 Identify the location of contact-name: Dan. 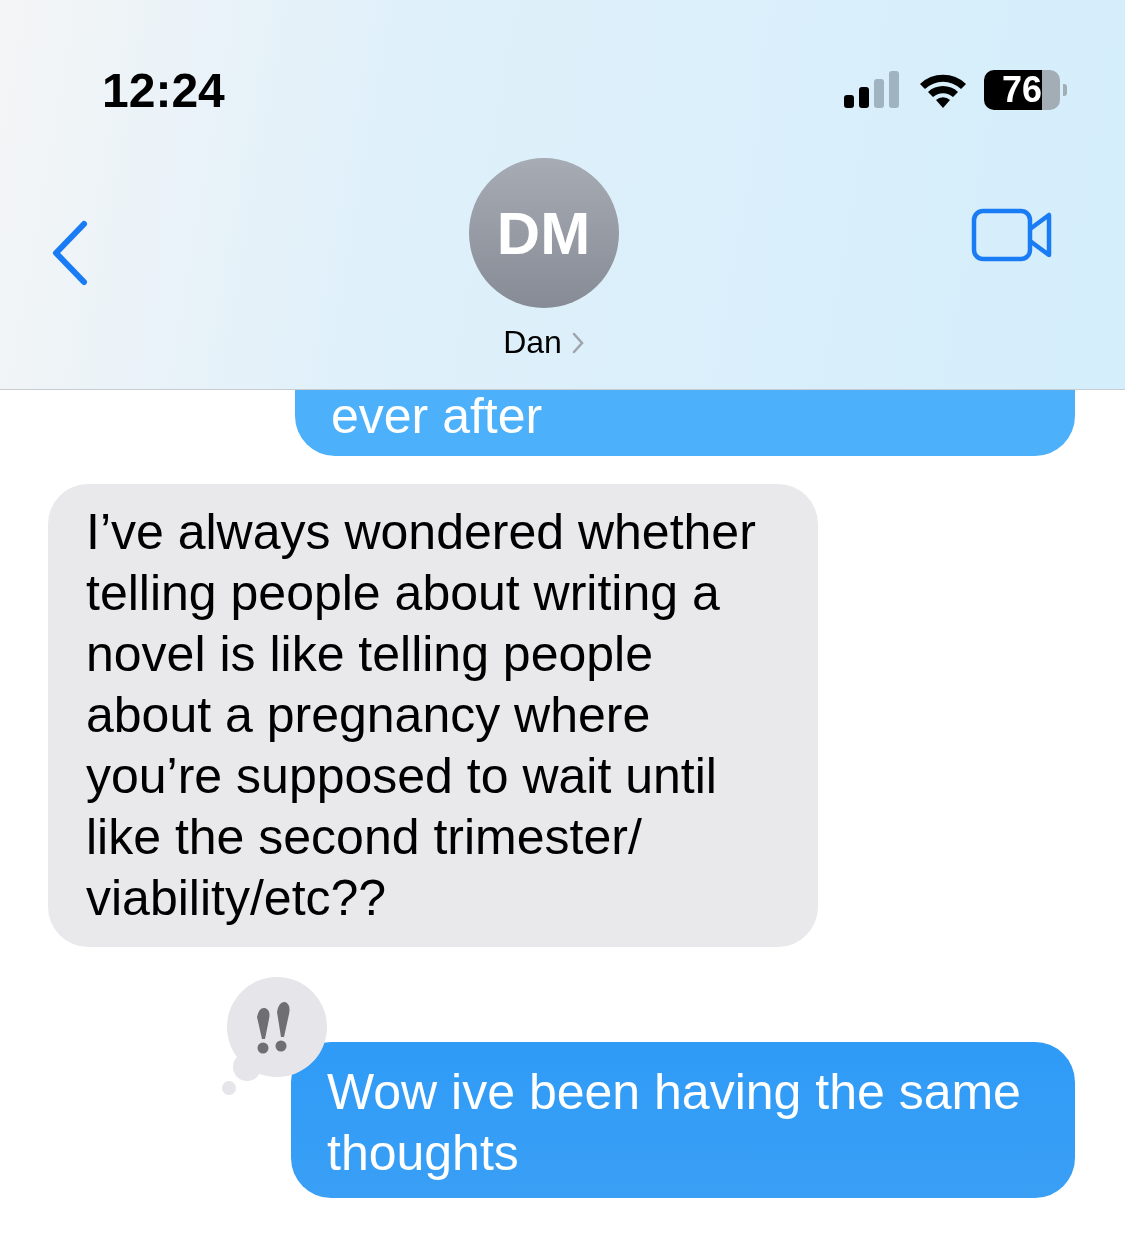
(532, 342).